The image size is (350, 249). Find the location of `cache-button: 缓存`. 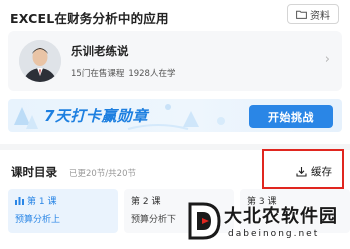

cache-button: 缓存 is located at coordinates (314, 171).